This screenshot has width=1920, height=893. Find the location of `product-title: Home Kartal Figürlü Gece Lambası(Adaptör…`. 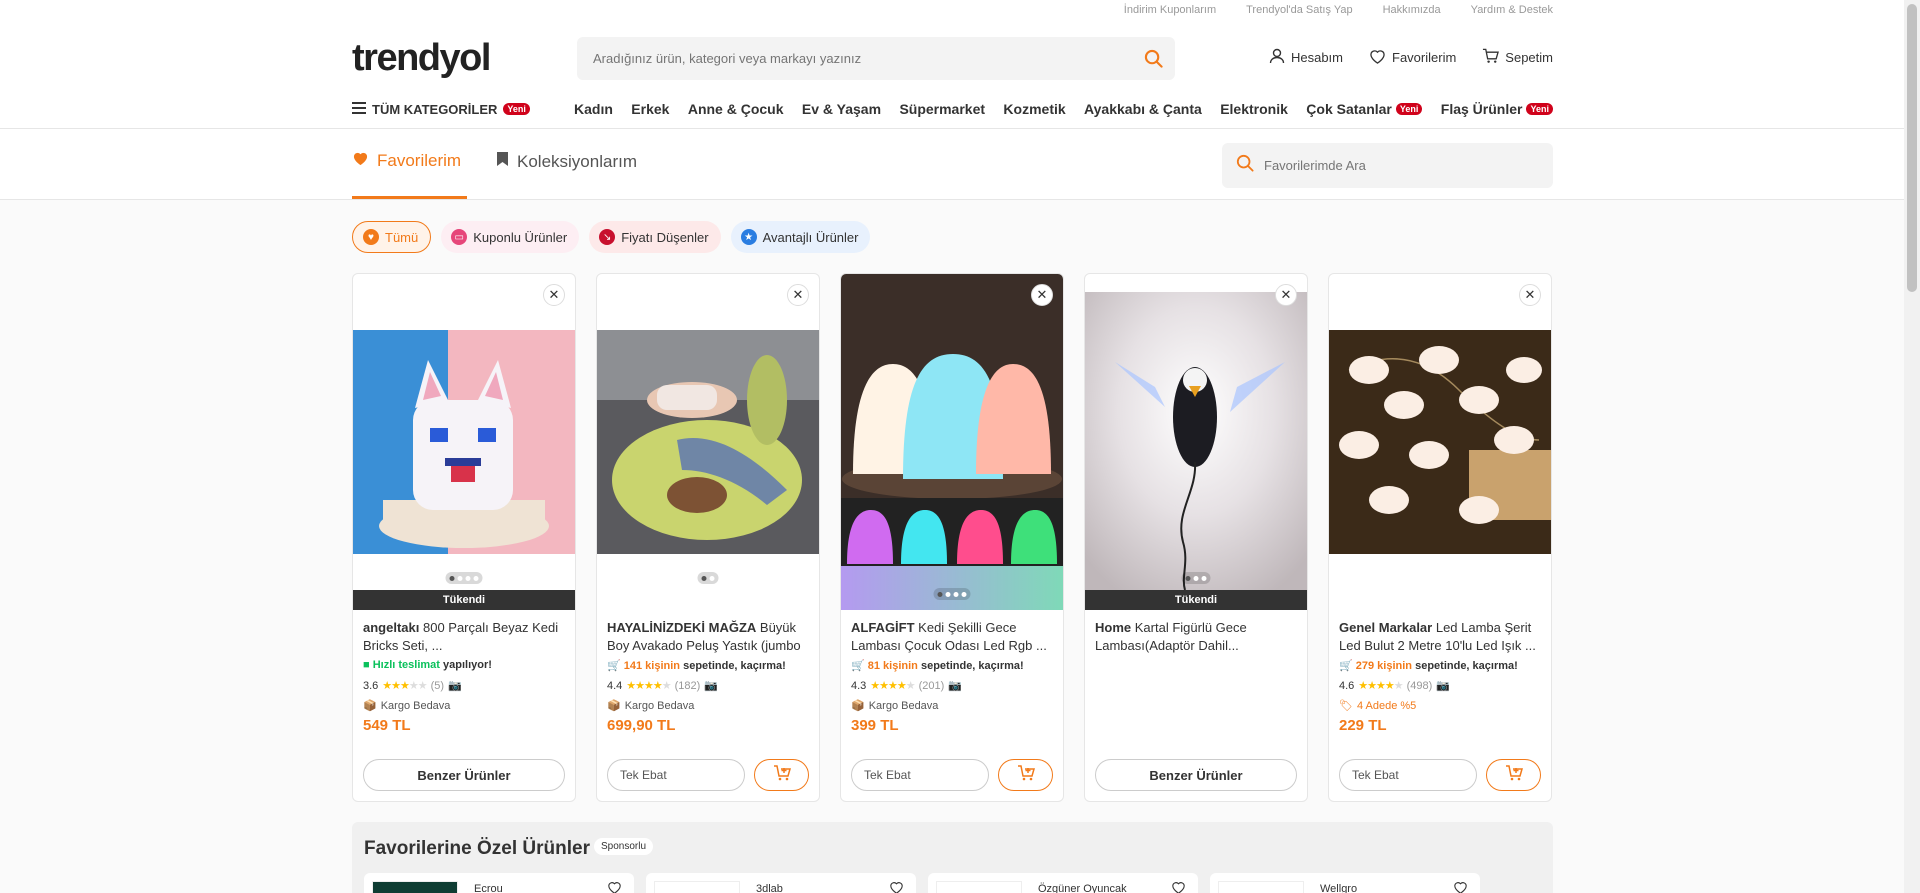

product-title: Home Kartal Figürlü Gece Lambası(Adaptör… is located at coordinates (1196, 637).